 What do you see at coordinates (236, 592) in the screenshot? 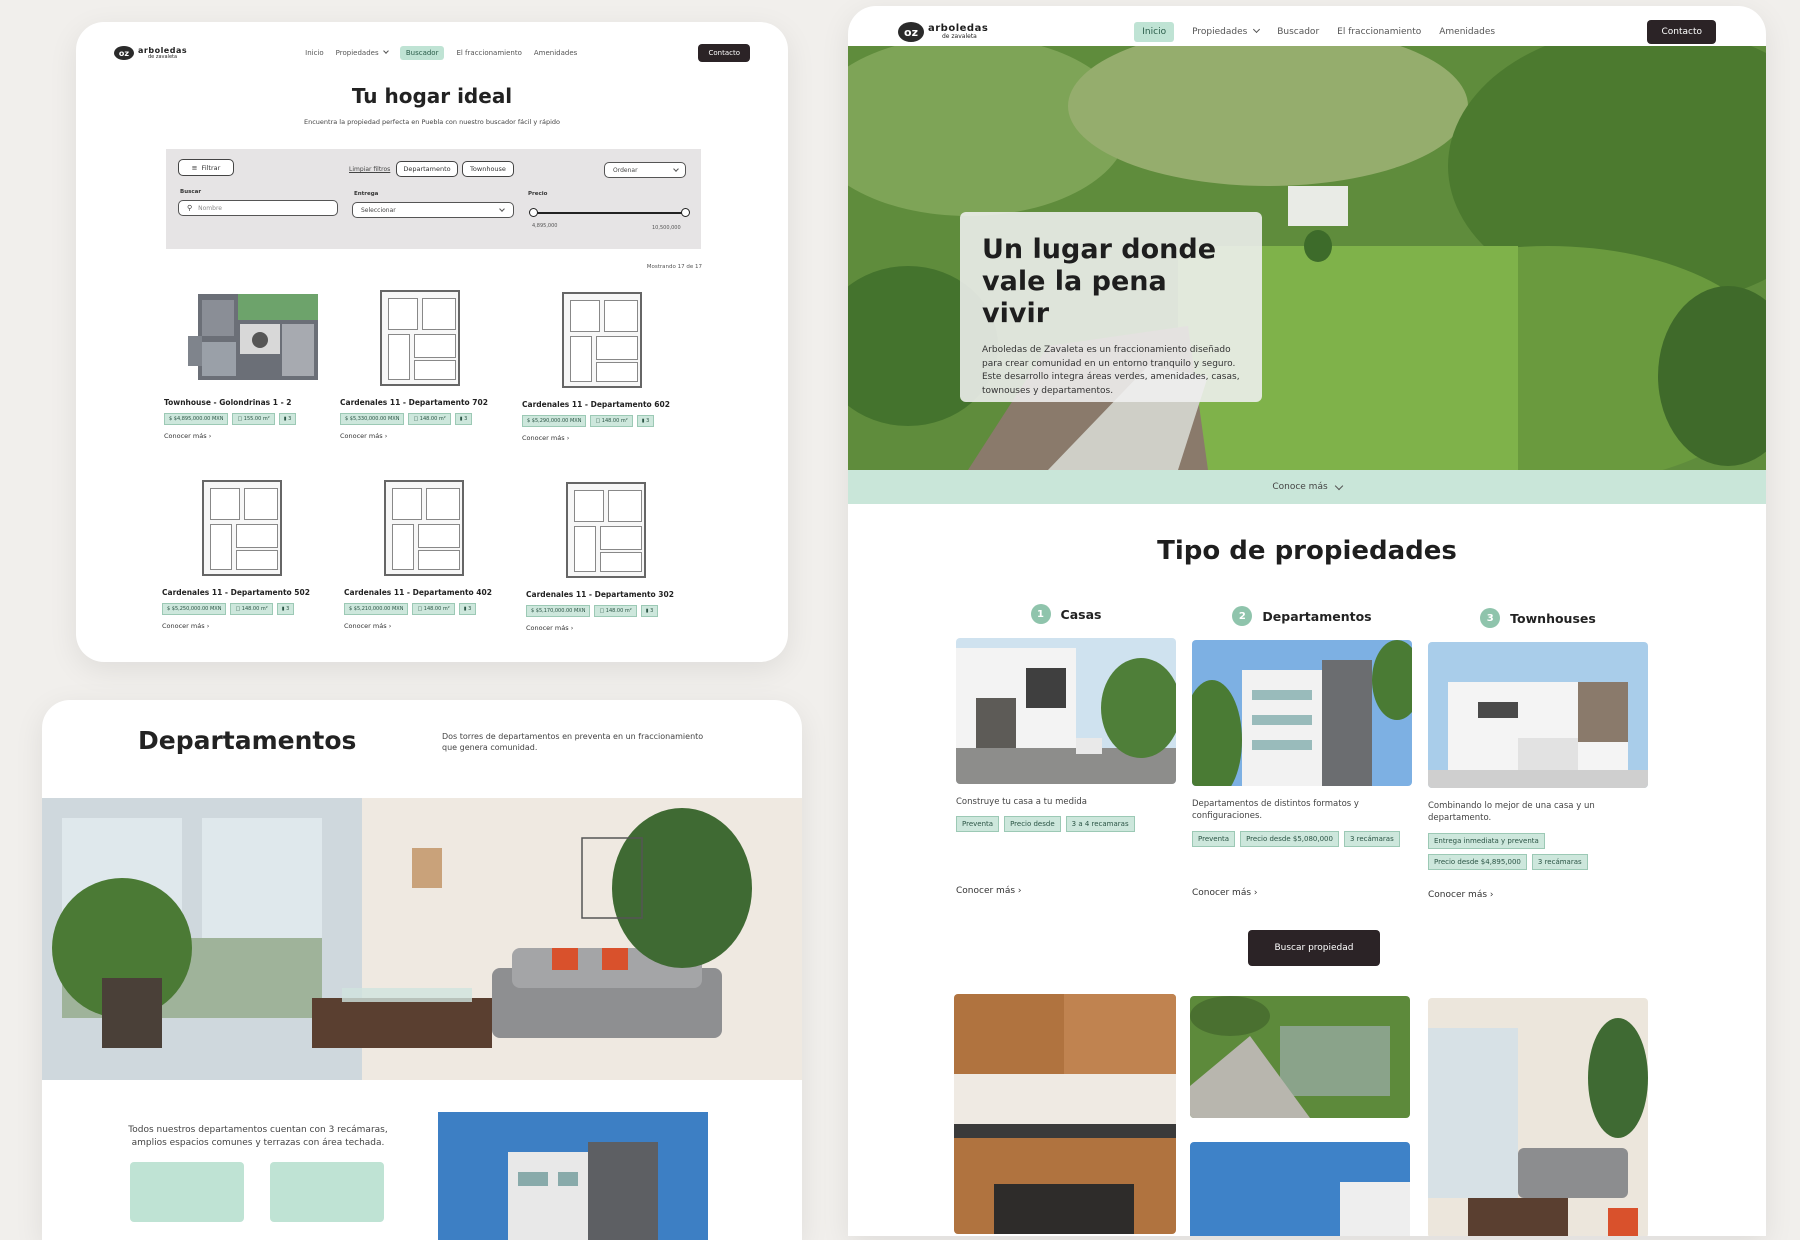
I see `property-name: Cardenales 11 - Departamento 502` at bounding box center [236, 592].